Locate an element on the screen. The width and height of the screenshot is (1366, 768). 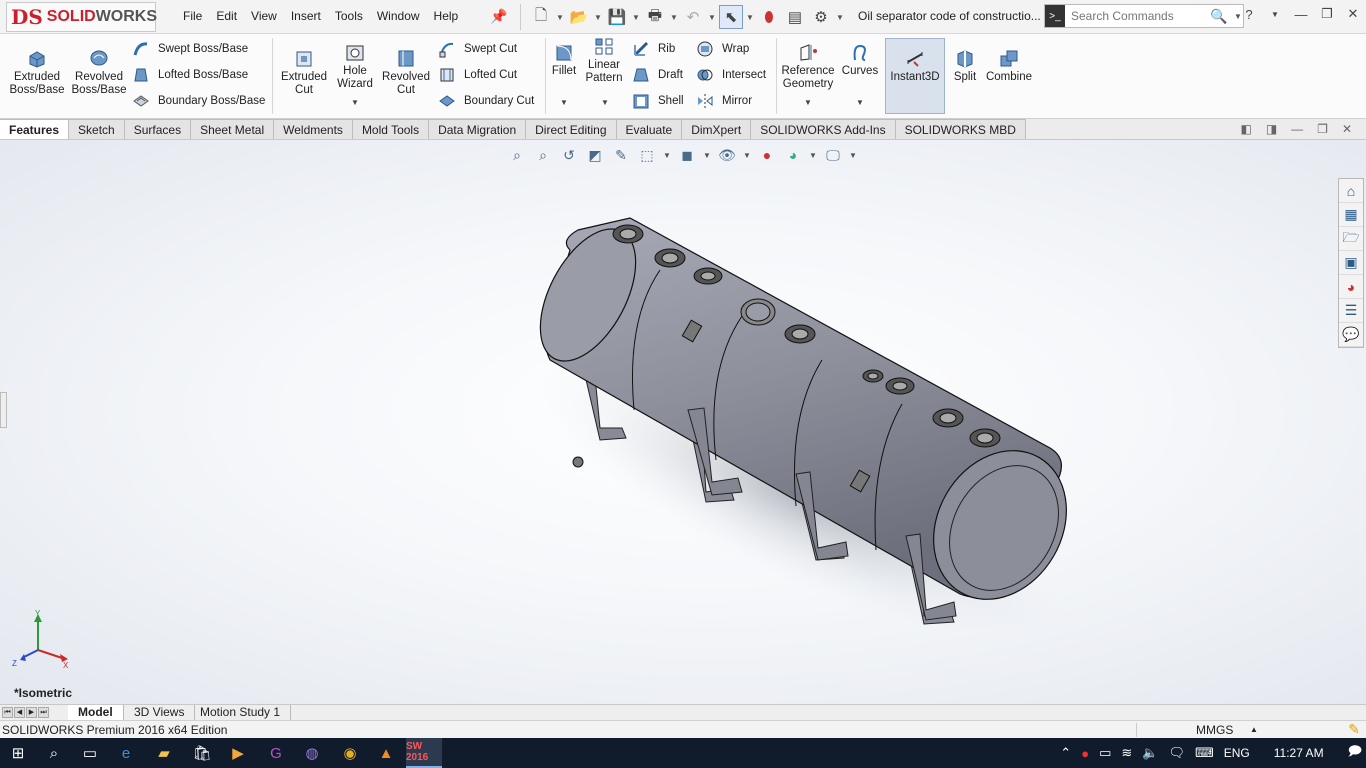
options-gear-icon: ⚙ is located at coordinates (821, 17).